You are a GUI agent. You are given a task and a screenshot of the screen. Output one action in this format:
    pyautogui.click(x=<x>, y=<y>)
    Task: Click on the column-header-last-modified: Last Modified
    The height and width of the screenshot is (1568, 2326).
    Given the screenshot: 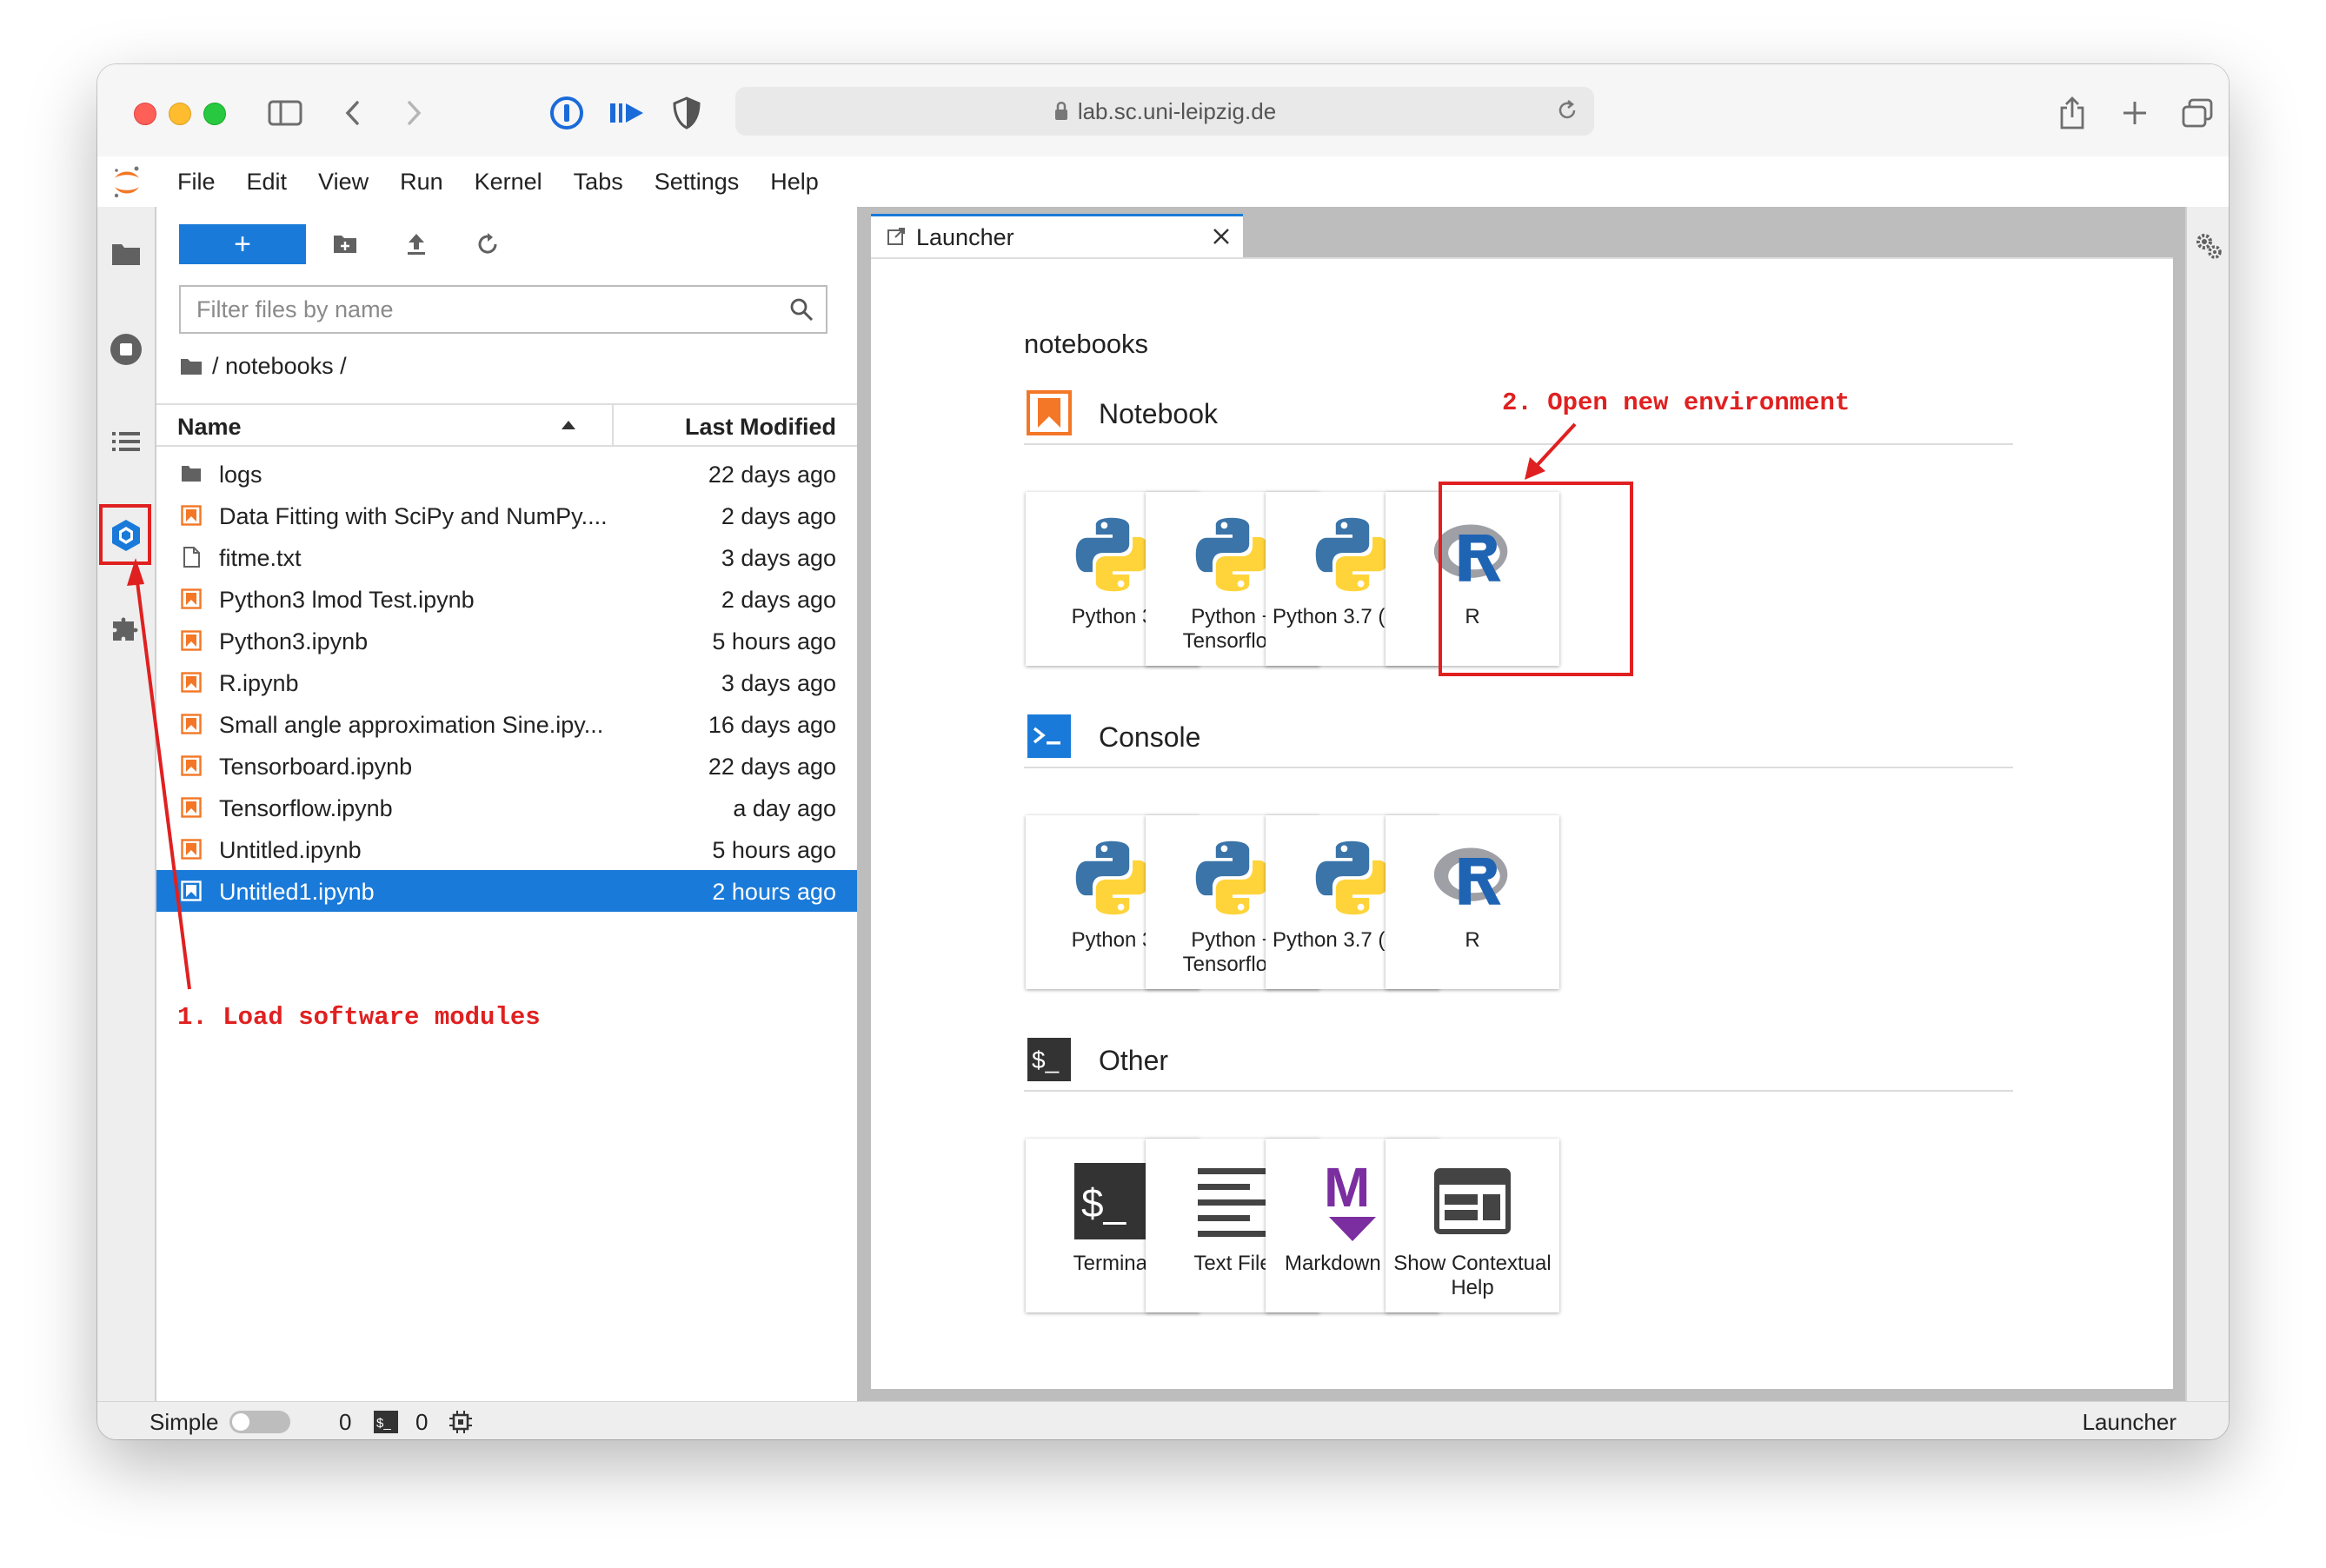 What is the action you would take?
    pyautogui.click(x=761, y=427)
    